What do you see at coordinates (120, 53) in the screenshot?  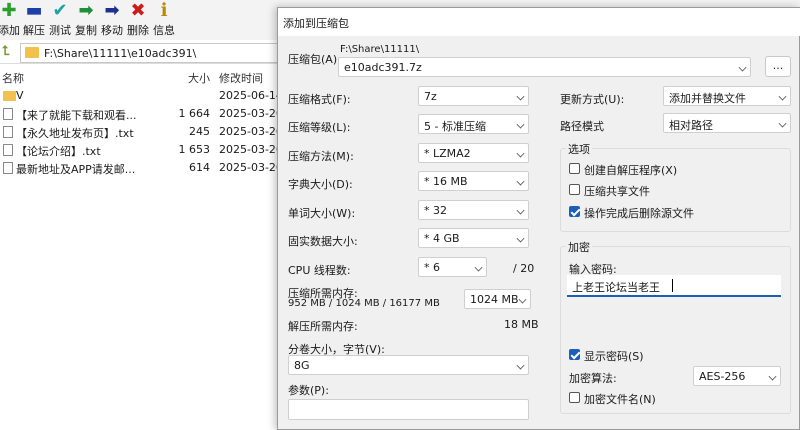 I see `address-text: F:\Share\11111\e10adc391\` at bounding box center [120, 53].